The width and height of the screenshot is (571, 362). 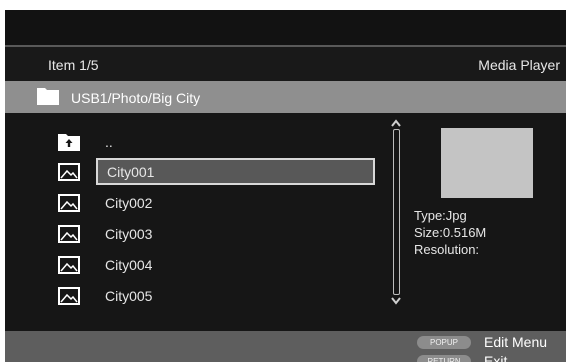 I want to click on bottom-hint-bar: POPUP Edit Menu RETURN Exit, so click(x=285, y=346).